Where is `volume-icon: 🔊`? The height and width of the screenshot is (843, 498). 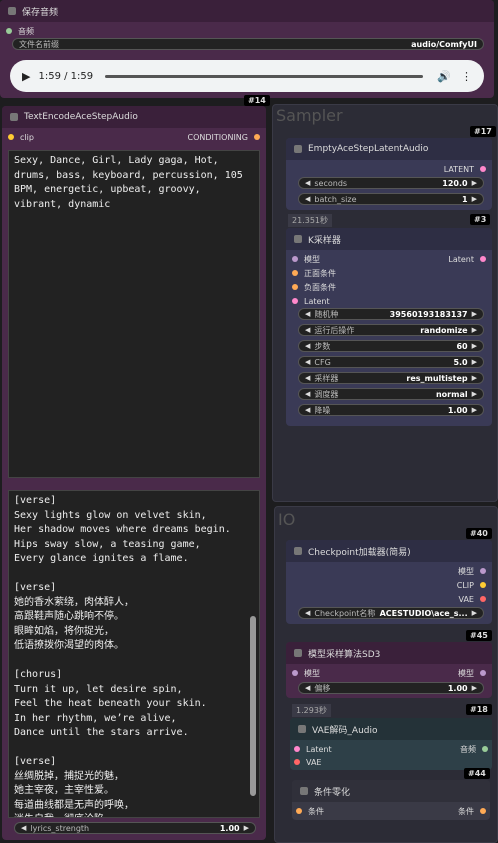
volume-icon: 🔊 is located at coordinates (444, 76).